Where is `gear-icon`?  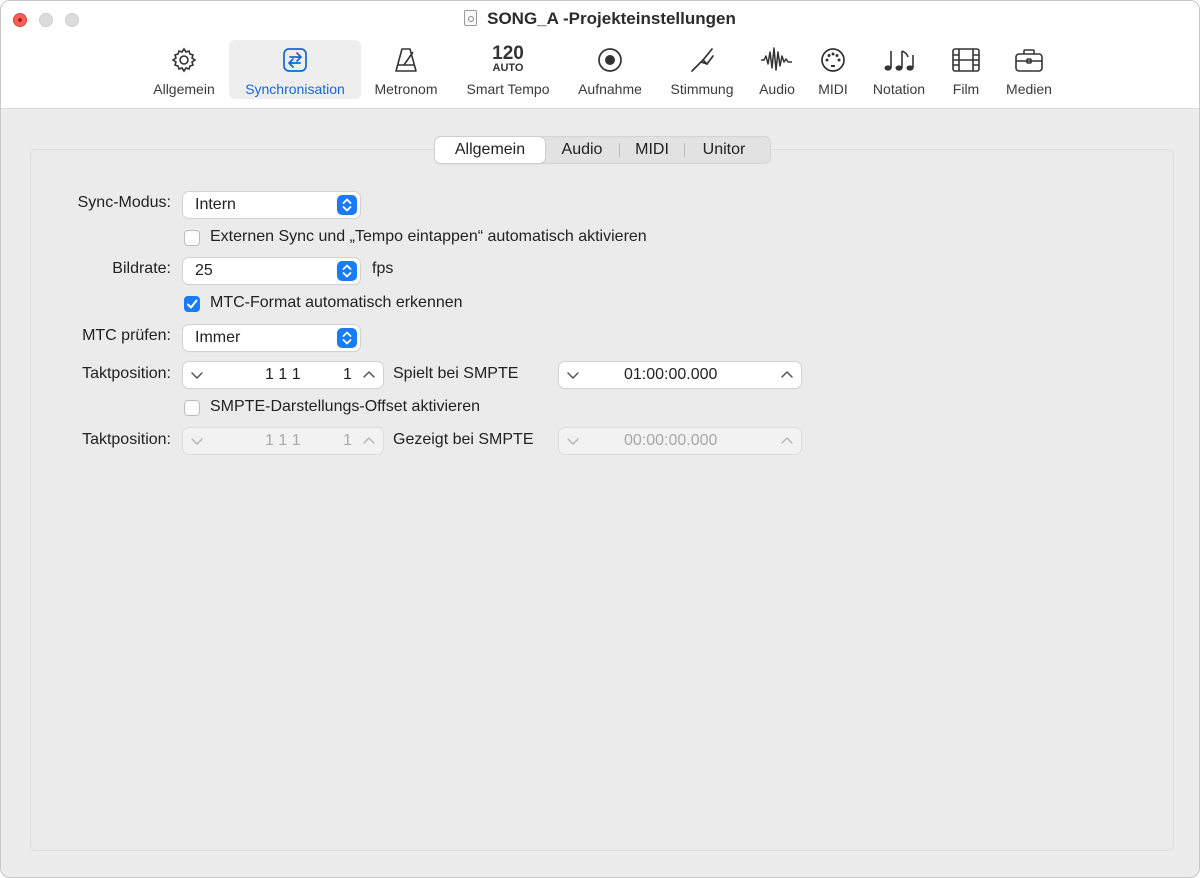 gear-icon is located at coordinates (184, 60).